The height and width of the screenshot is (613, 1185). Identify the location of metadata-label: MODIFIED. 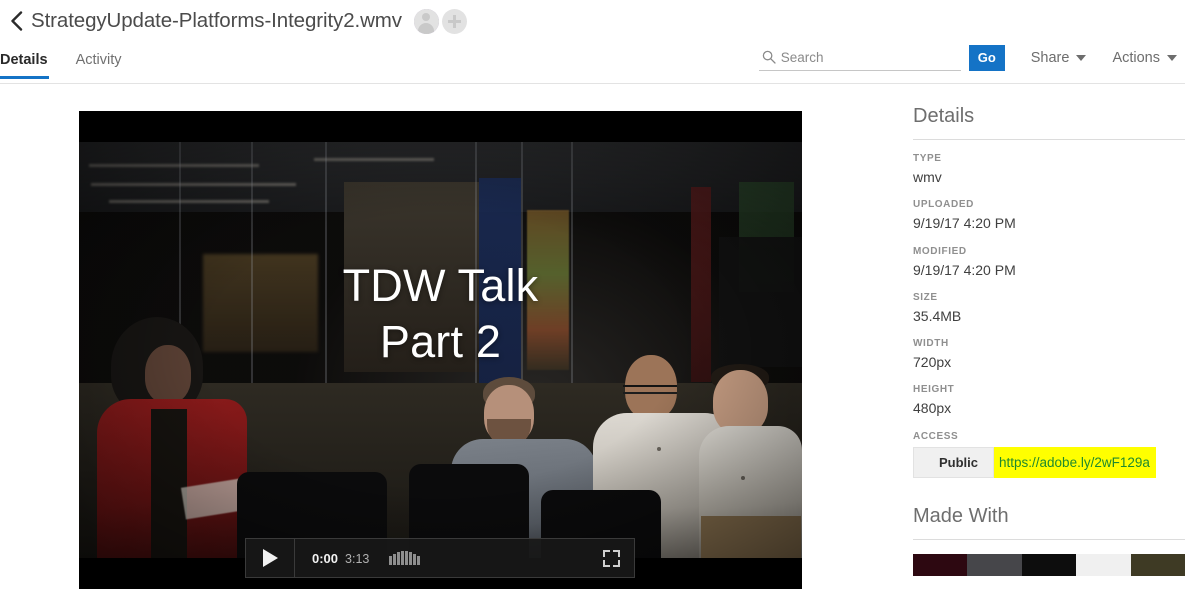
(940, 251).